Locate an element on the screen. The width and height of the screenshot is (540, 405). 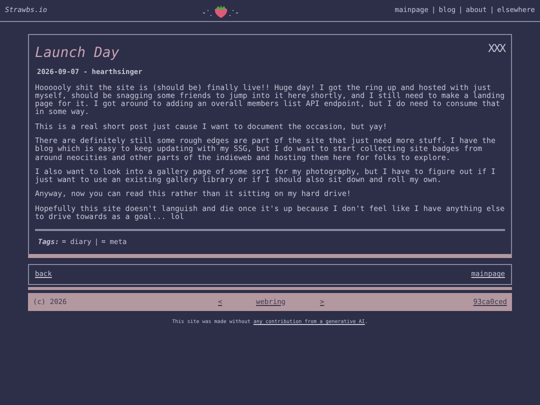
post-title: Launch Day is located at coordinates (77, 53).